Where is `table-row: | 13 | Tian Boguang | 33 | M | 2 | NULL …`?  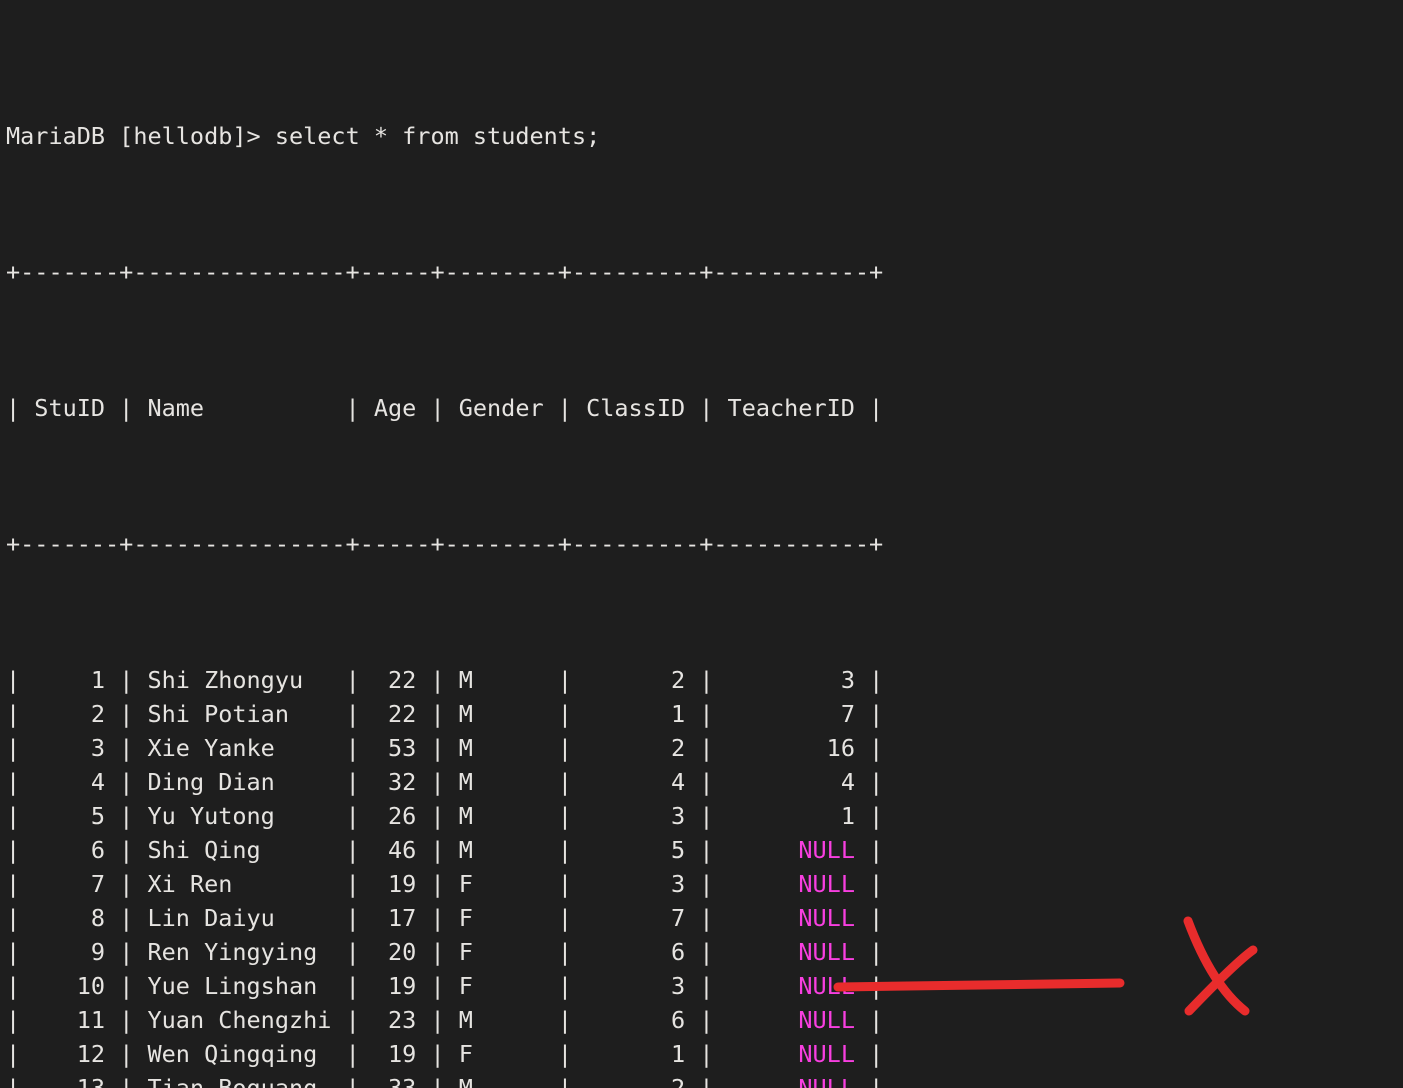 table-row: | 13 | Tian Boguang | 33 | M | 2 | NULL … is located at coordinates (451, 1079).